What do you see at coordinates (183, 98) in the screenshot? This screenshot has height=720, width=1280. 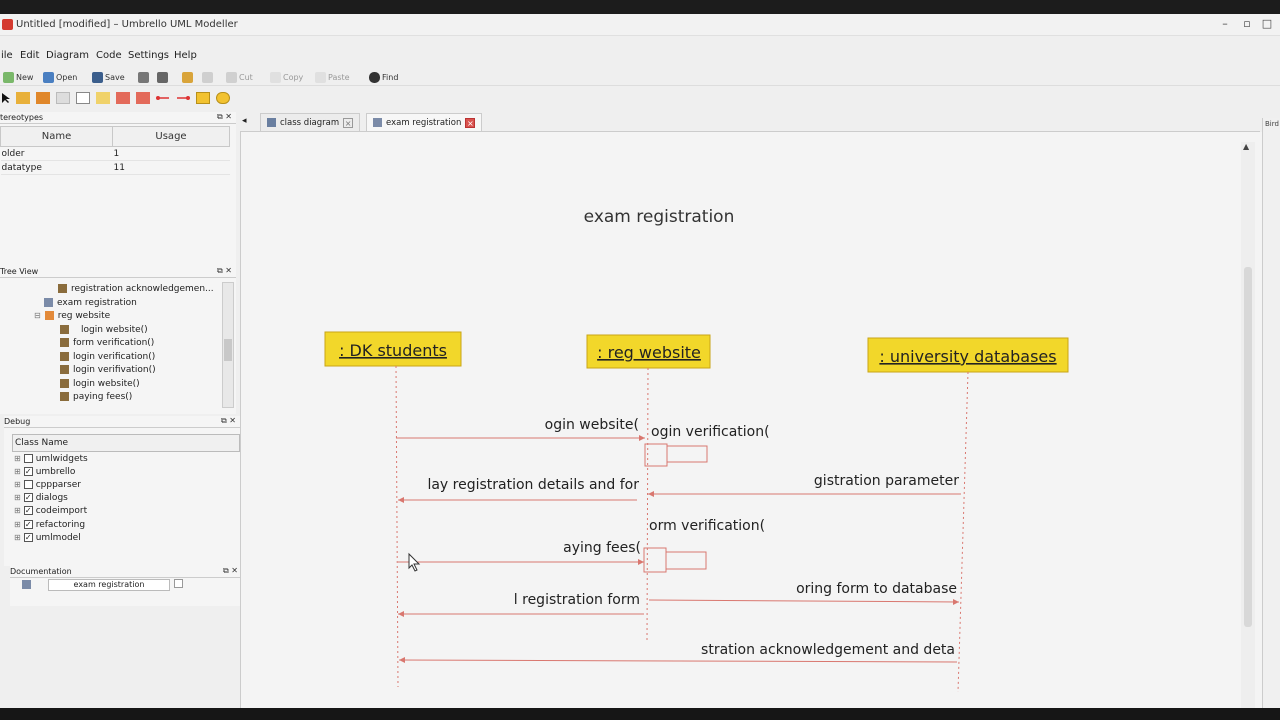 I see `lost-message-icon` at bounding box center [183, 98].